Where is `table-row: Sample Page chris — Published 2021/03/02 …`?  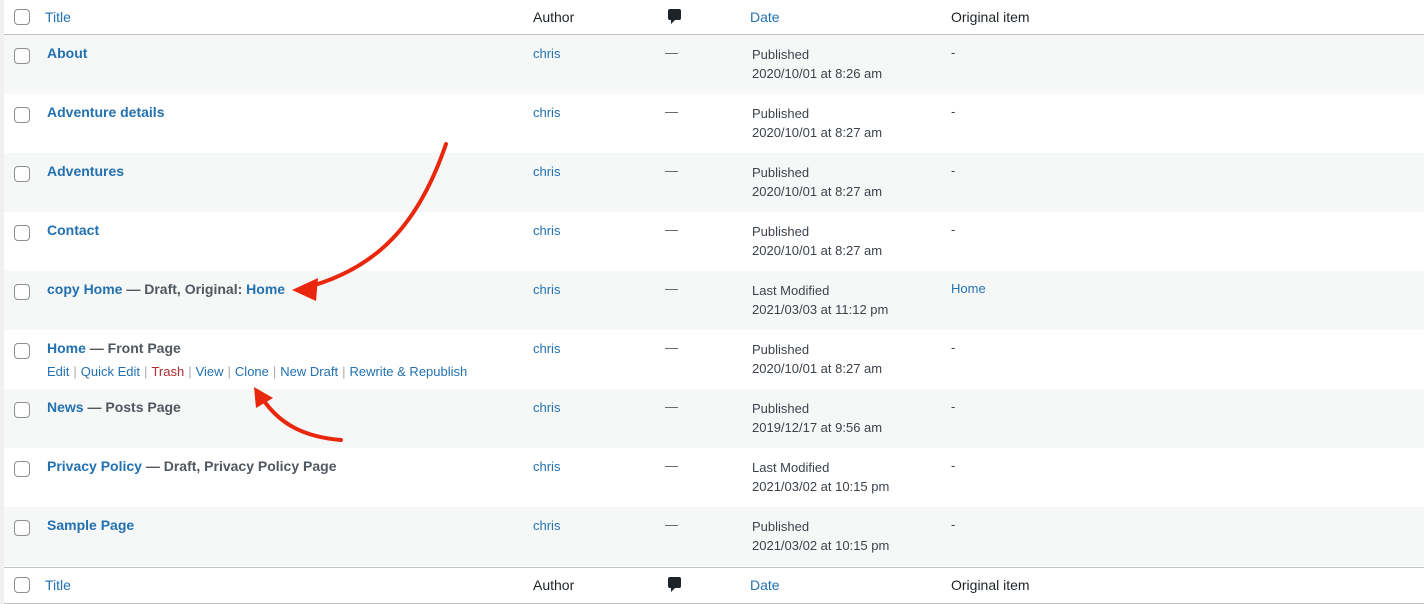 table-row: Sample Page chris — Published 2021/03/02 … is located at coordinates (714, 536).